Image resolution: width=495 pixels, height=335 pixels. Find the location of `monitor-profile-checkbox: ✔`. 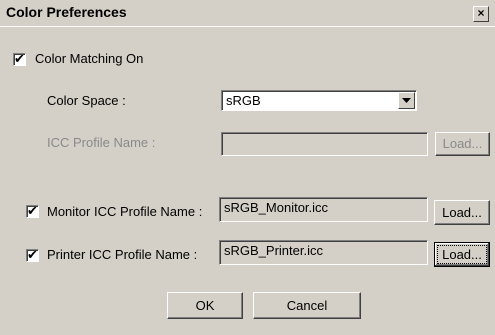

monitor-profile-checkbox: ✔ is located at coordinates (32, 210).